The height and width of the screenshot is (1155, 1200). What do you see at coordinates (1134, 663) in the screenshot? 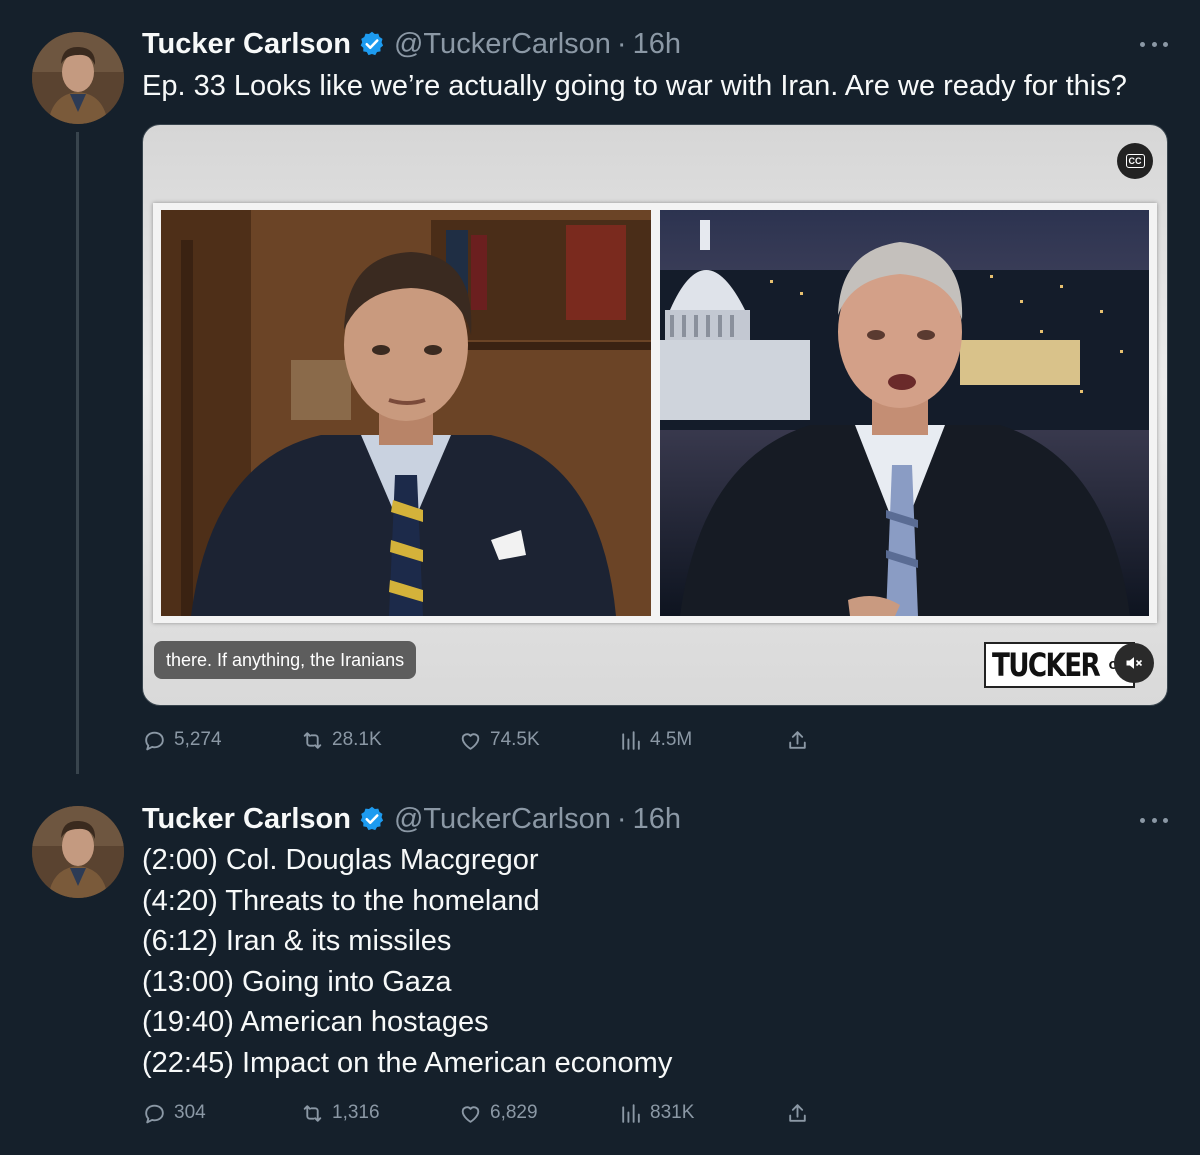
I see `mute-icon` at bounding box center [1134, 663].